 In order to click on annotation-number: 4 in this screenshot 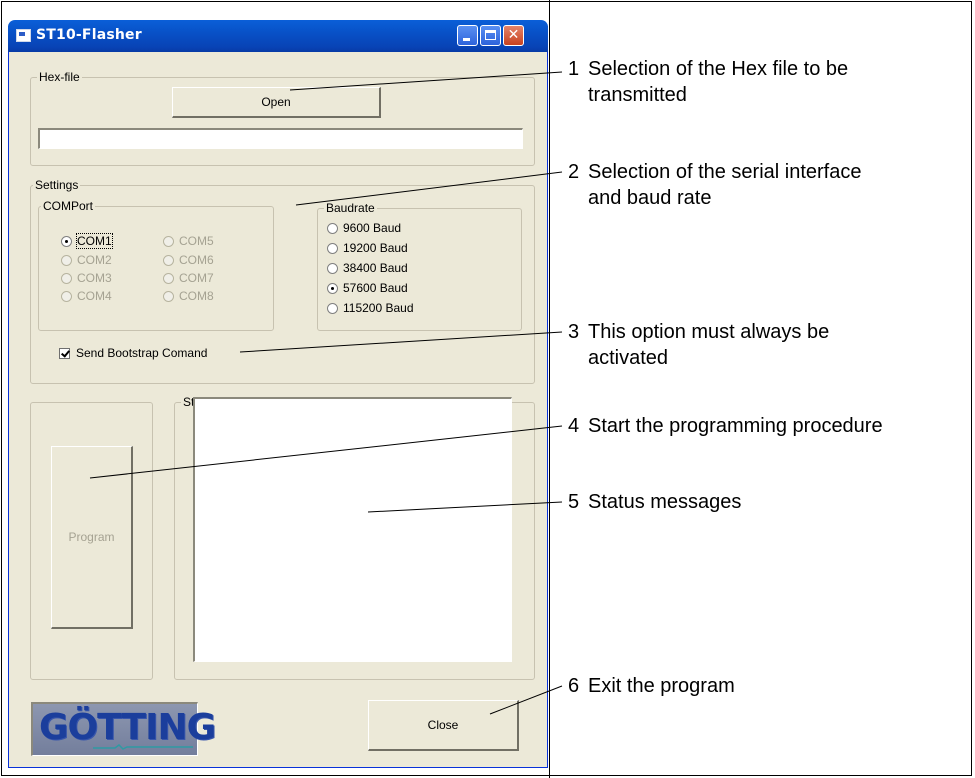, I will do `click(574, 426)`.